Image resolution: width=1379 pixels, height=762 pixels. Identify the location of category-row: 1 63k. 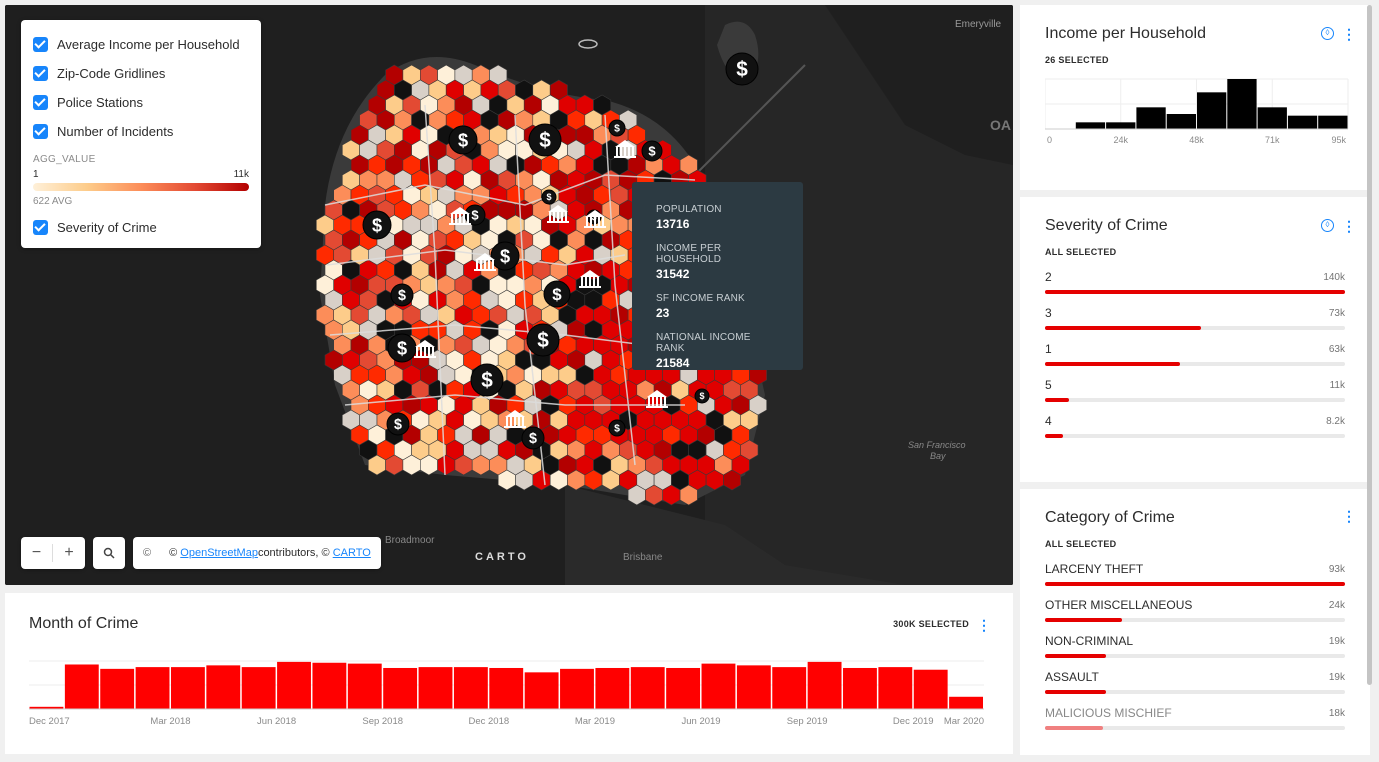
(1195, 360).